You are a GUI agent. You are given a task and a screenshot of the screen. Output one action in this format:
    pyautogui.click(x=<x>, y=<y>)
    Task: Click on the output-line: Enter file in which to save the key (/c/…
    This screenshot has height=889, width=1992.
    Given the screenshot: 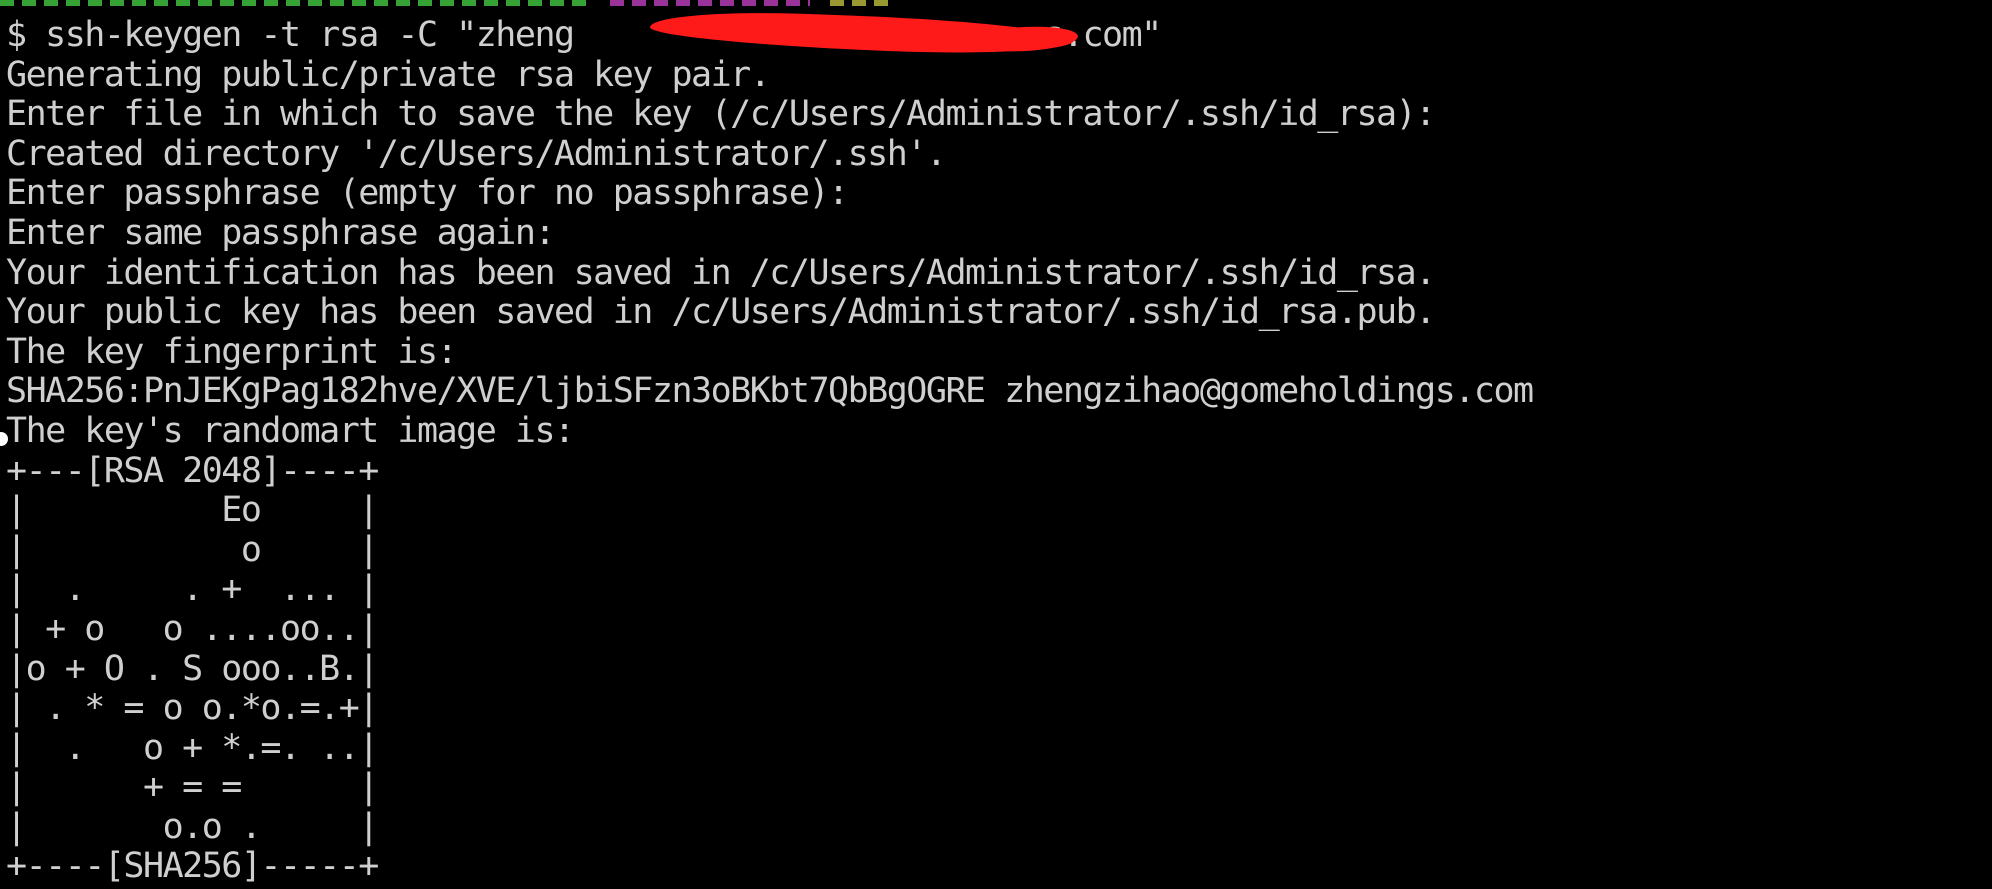 What is the action you would take?
    pyautogui.click(x=721, y=114)
    